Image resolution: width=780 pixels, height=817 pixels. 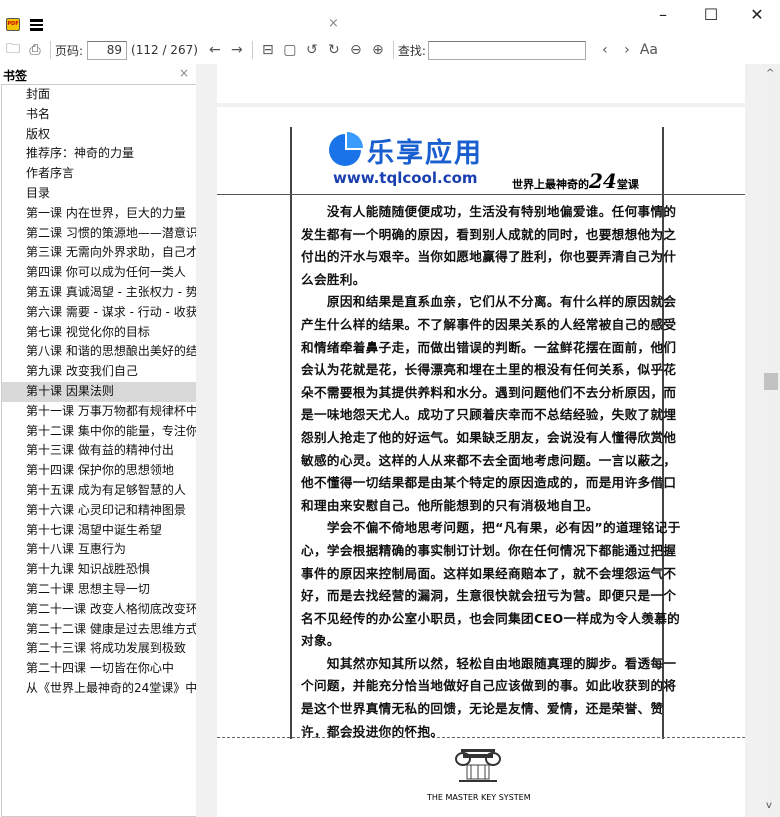 What do you see at coordinates (649, 50) in the screenshot?
I see `match-case-button: Aa` at bounding box center [649, 50].